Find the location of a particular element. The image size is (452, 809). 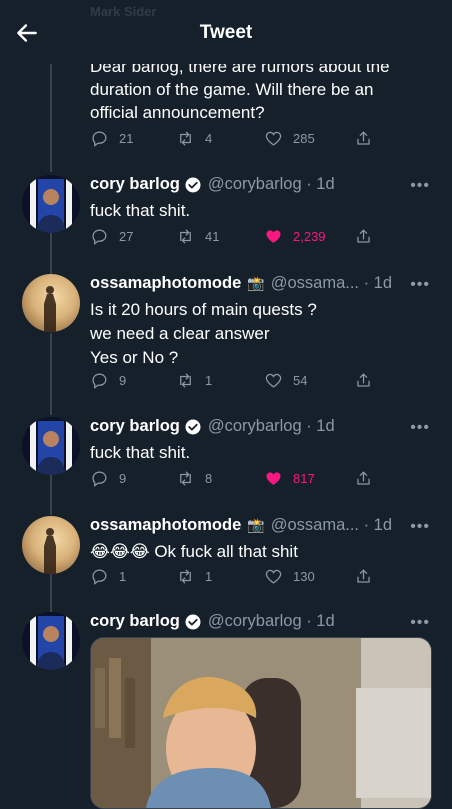

like-count: 130 is located at coordinates (304, 576).